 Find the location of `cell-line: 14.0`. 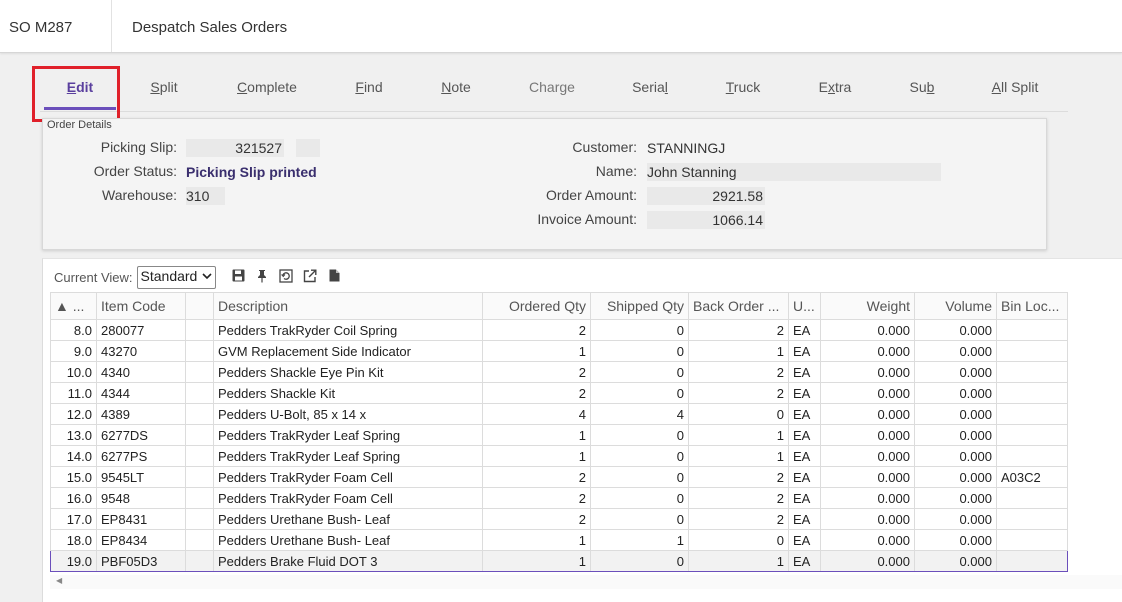

cell-line: 14.0 is located at coordinates (73, 456).